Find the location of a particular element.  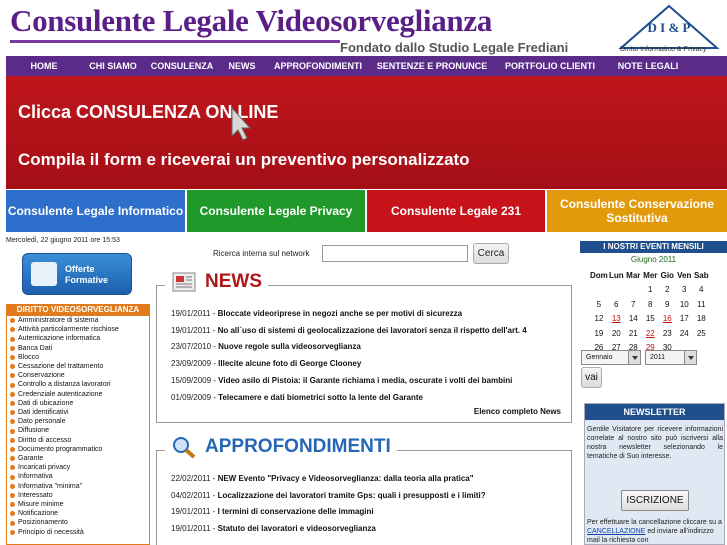

news-more-link: Elenco completo News is located at coordinates (517, 411).